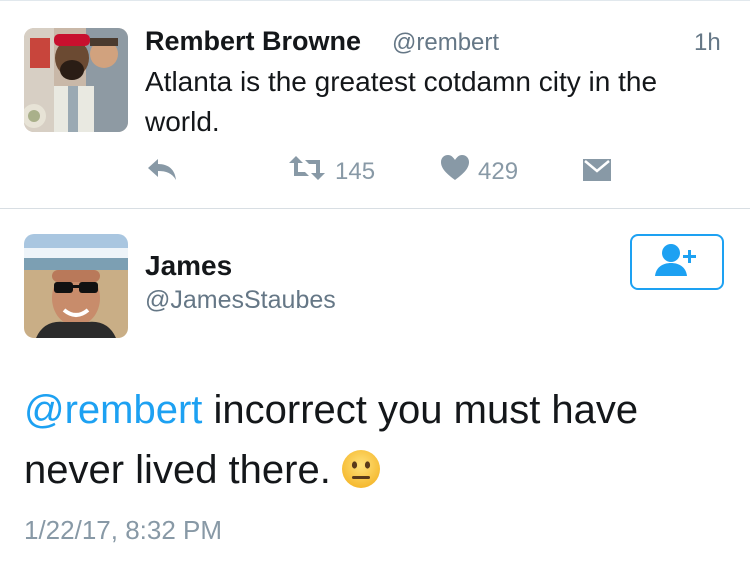 This screenshot has width=750, height=567. I want to click on neutral-face-emoji, so click(361, 476).